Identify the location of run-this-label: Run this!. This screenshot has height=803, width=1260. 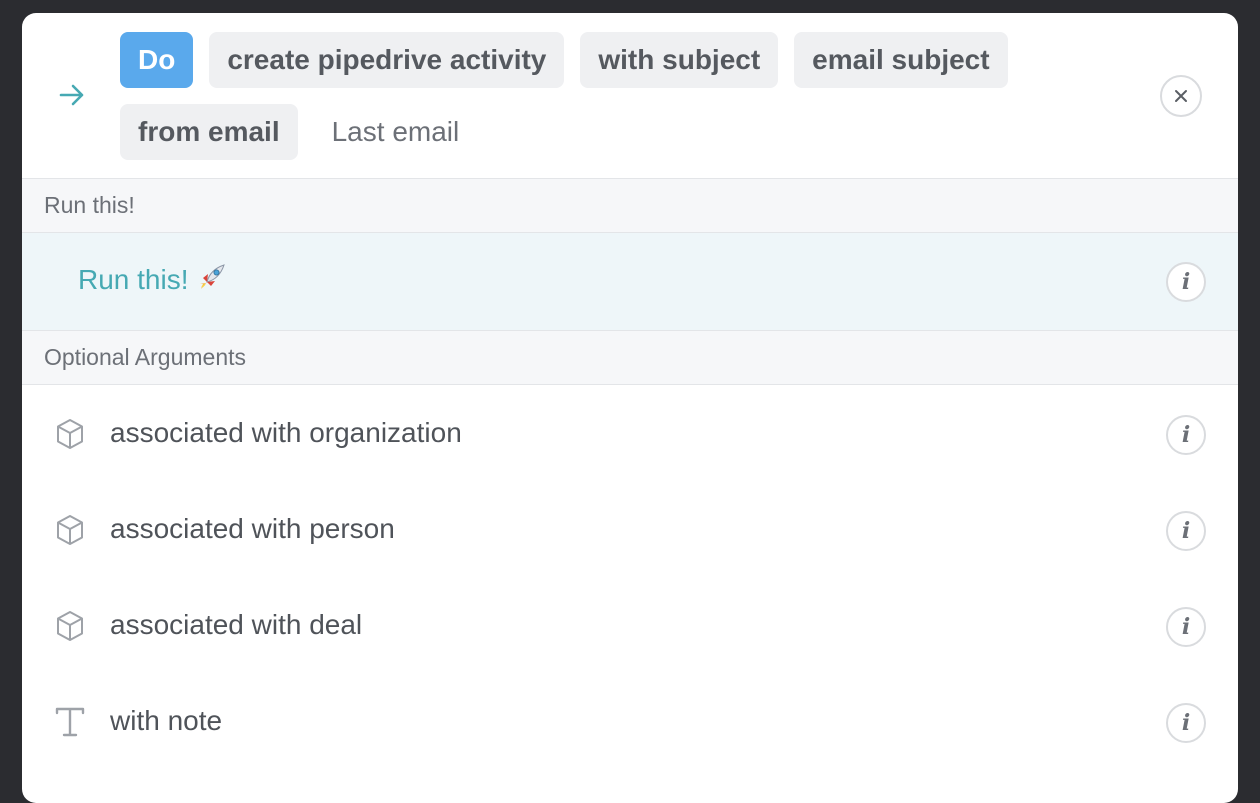
(152, 280).